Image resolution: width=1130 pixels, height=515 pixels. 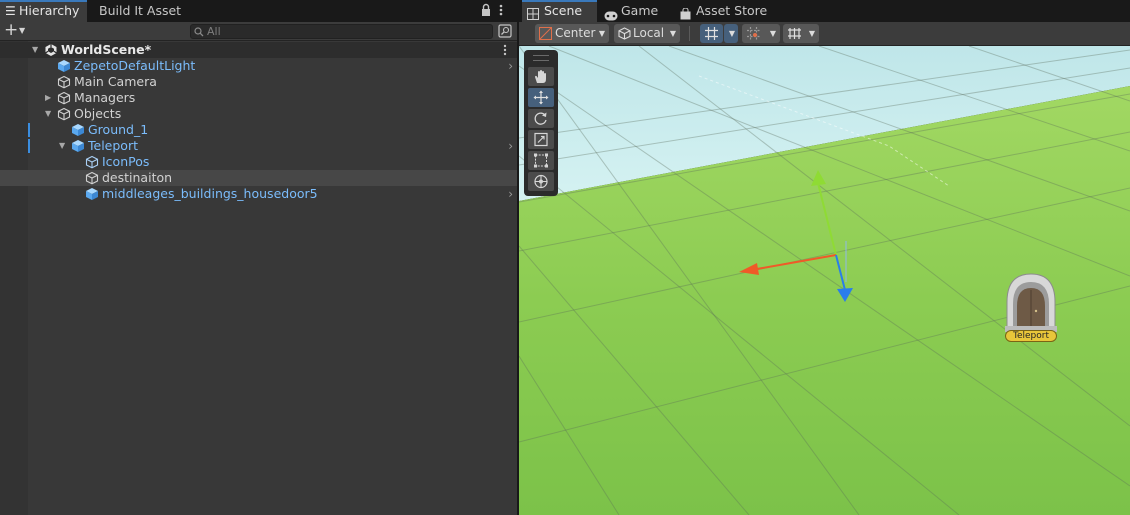 What do you see at coordinates (753, 36) in the screenshot?
I see `snap-increment-icon` at bounding box center [753, 36].